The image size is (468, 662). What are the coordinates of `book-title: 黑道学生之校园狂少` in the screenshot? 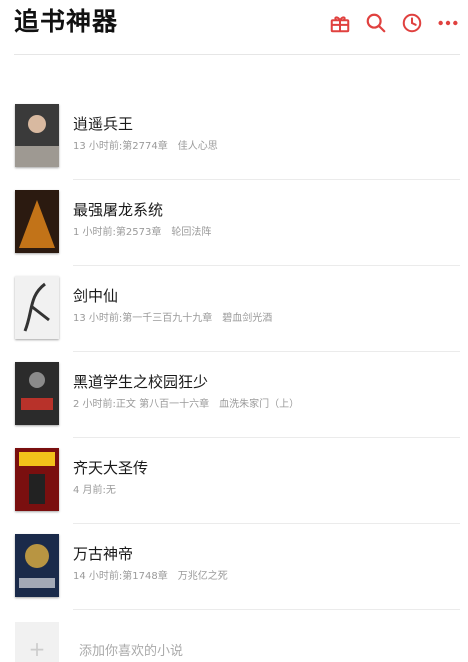 It's located at (141, 382).